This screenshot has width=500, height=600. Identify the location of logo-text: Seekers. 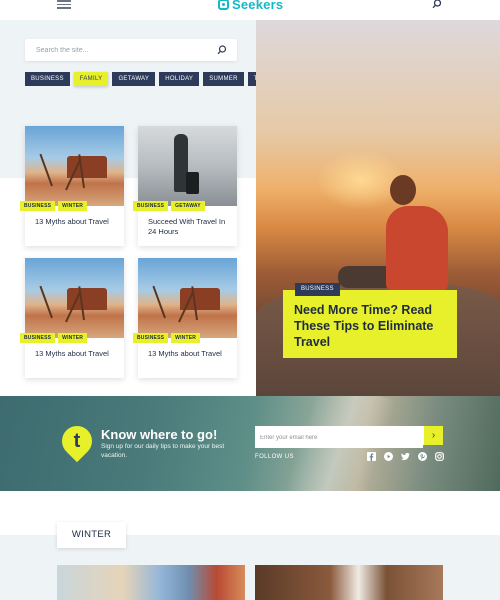
(258, 6).